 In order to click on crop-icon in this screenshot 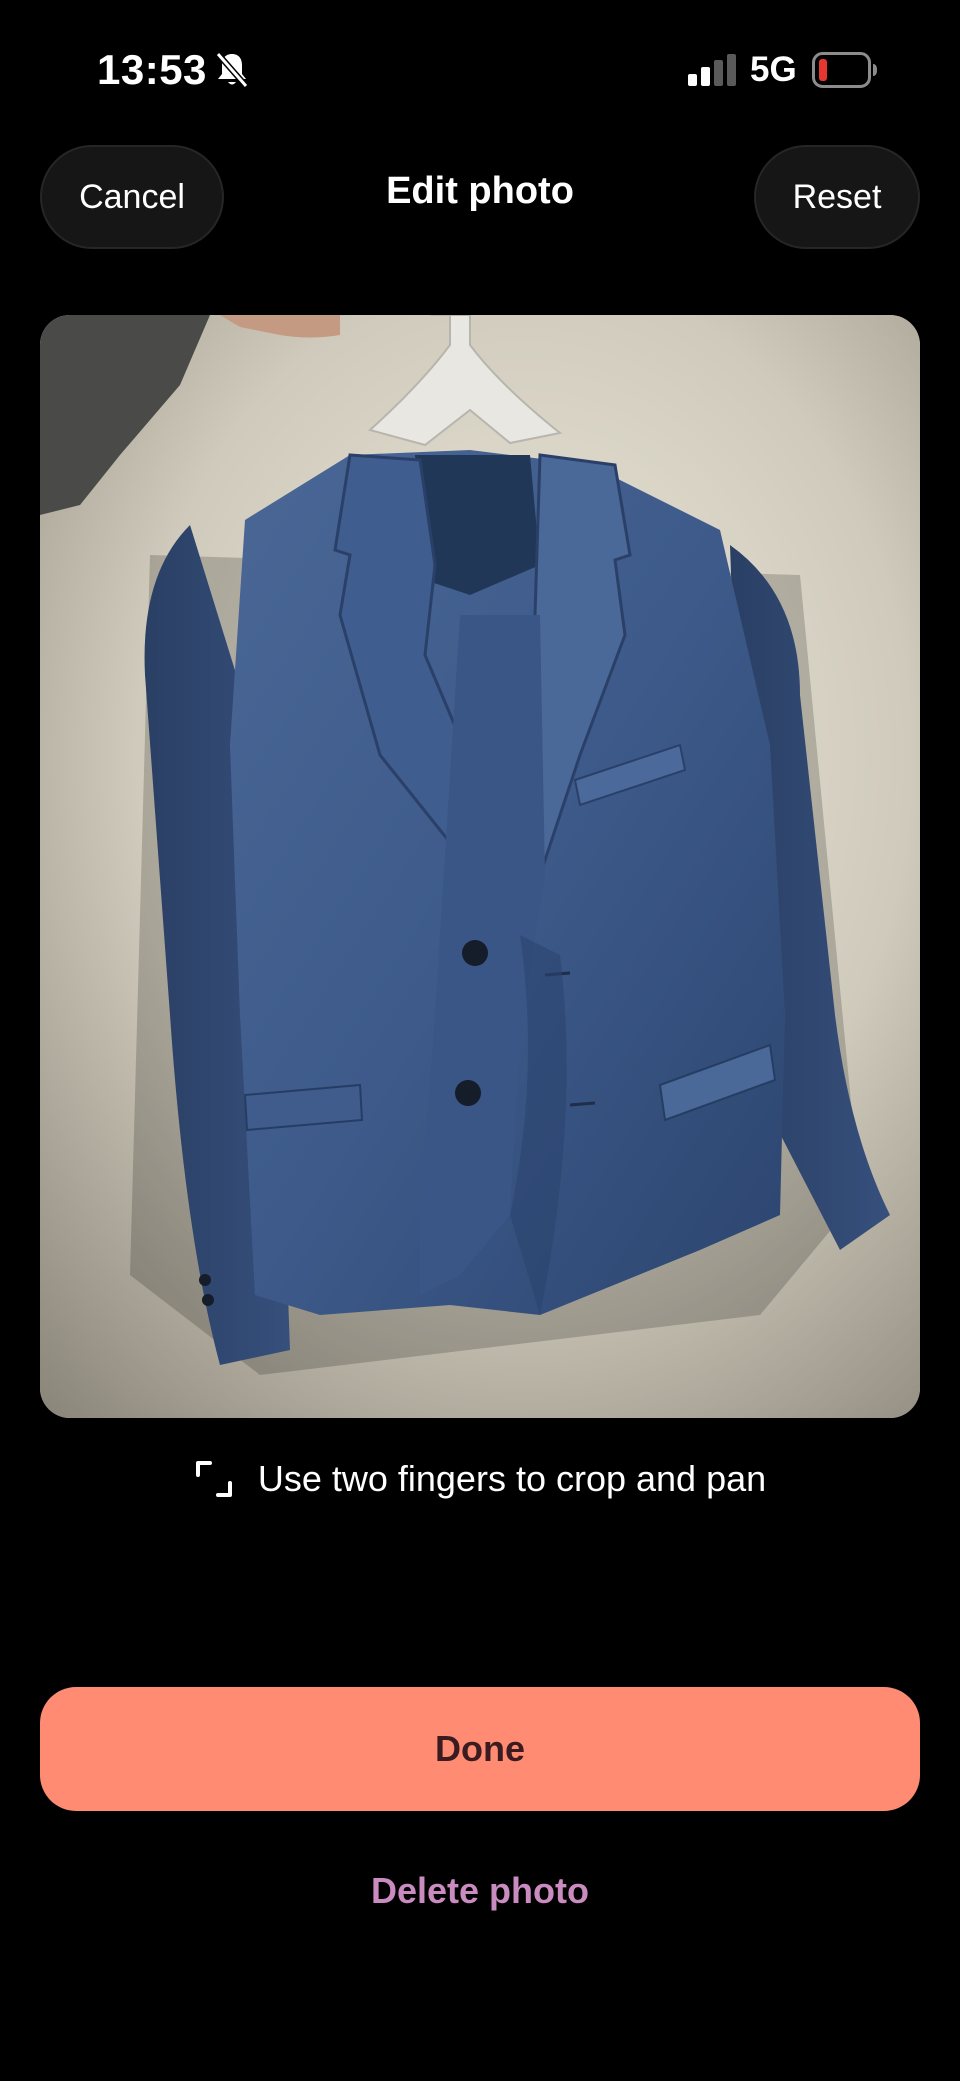, I will do `click(213, 1479)`.